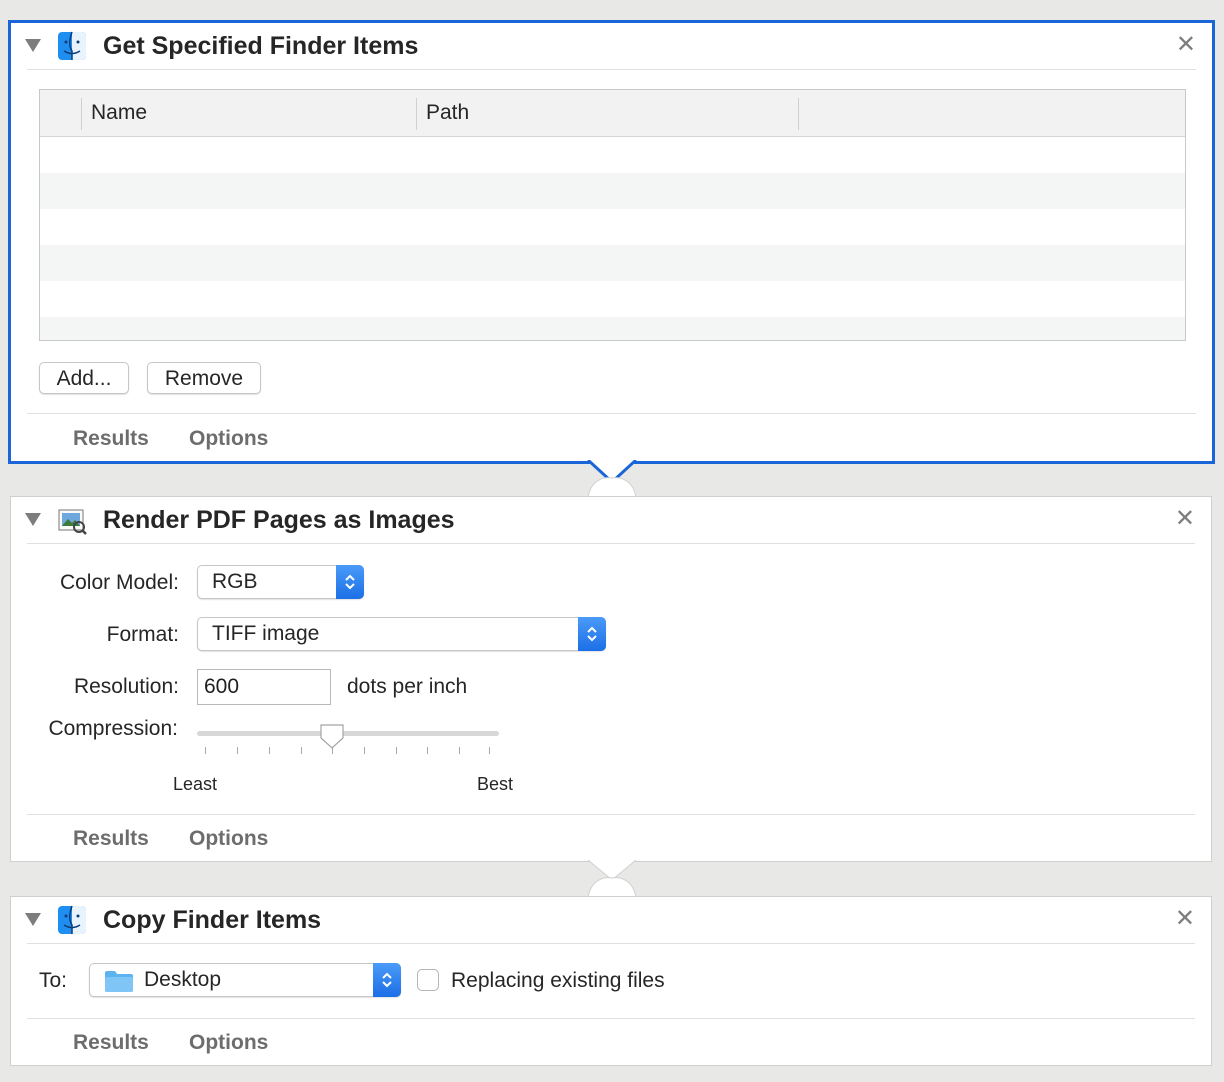 The height and width of the screenshot is (1082, 1224). Describe the element at coordinates (279, 520) in the screenshot. I see `action-title: Render PDF Pages as Images` at that location.